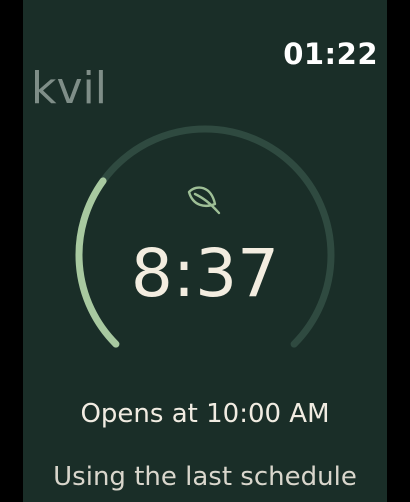 The image size is (410, 502). What do you see at coordinates (203, 199) in the screenshot?
I see `leaf-icon` at bounding box center [203, 199].